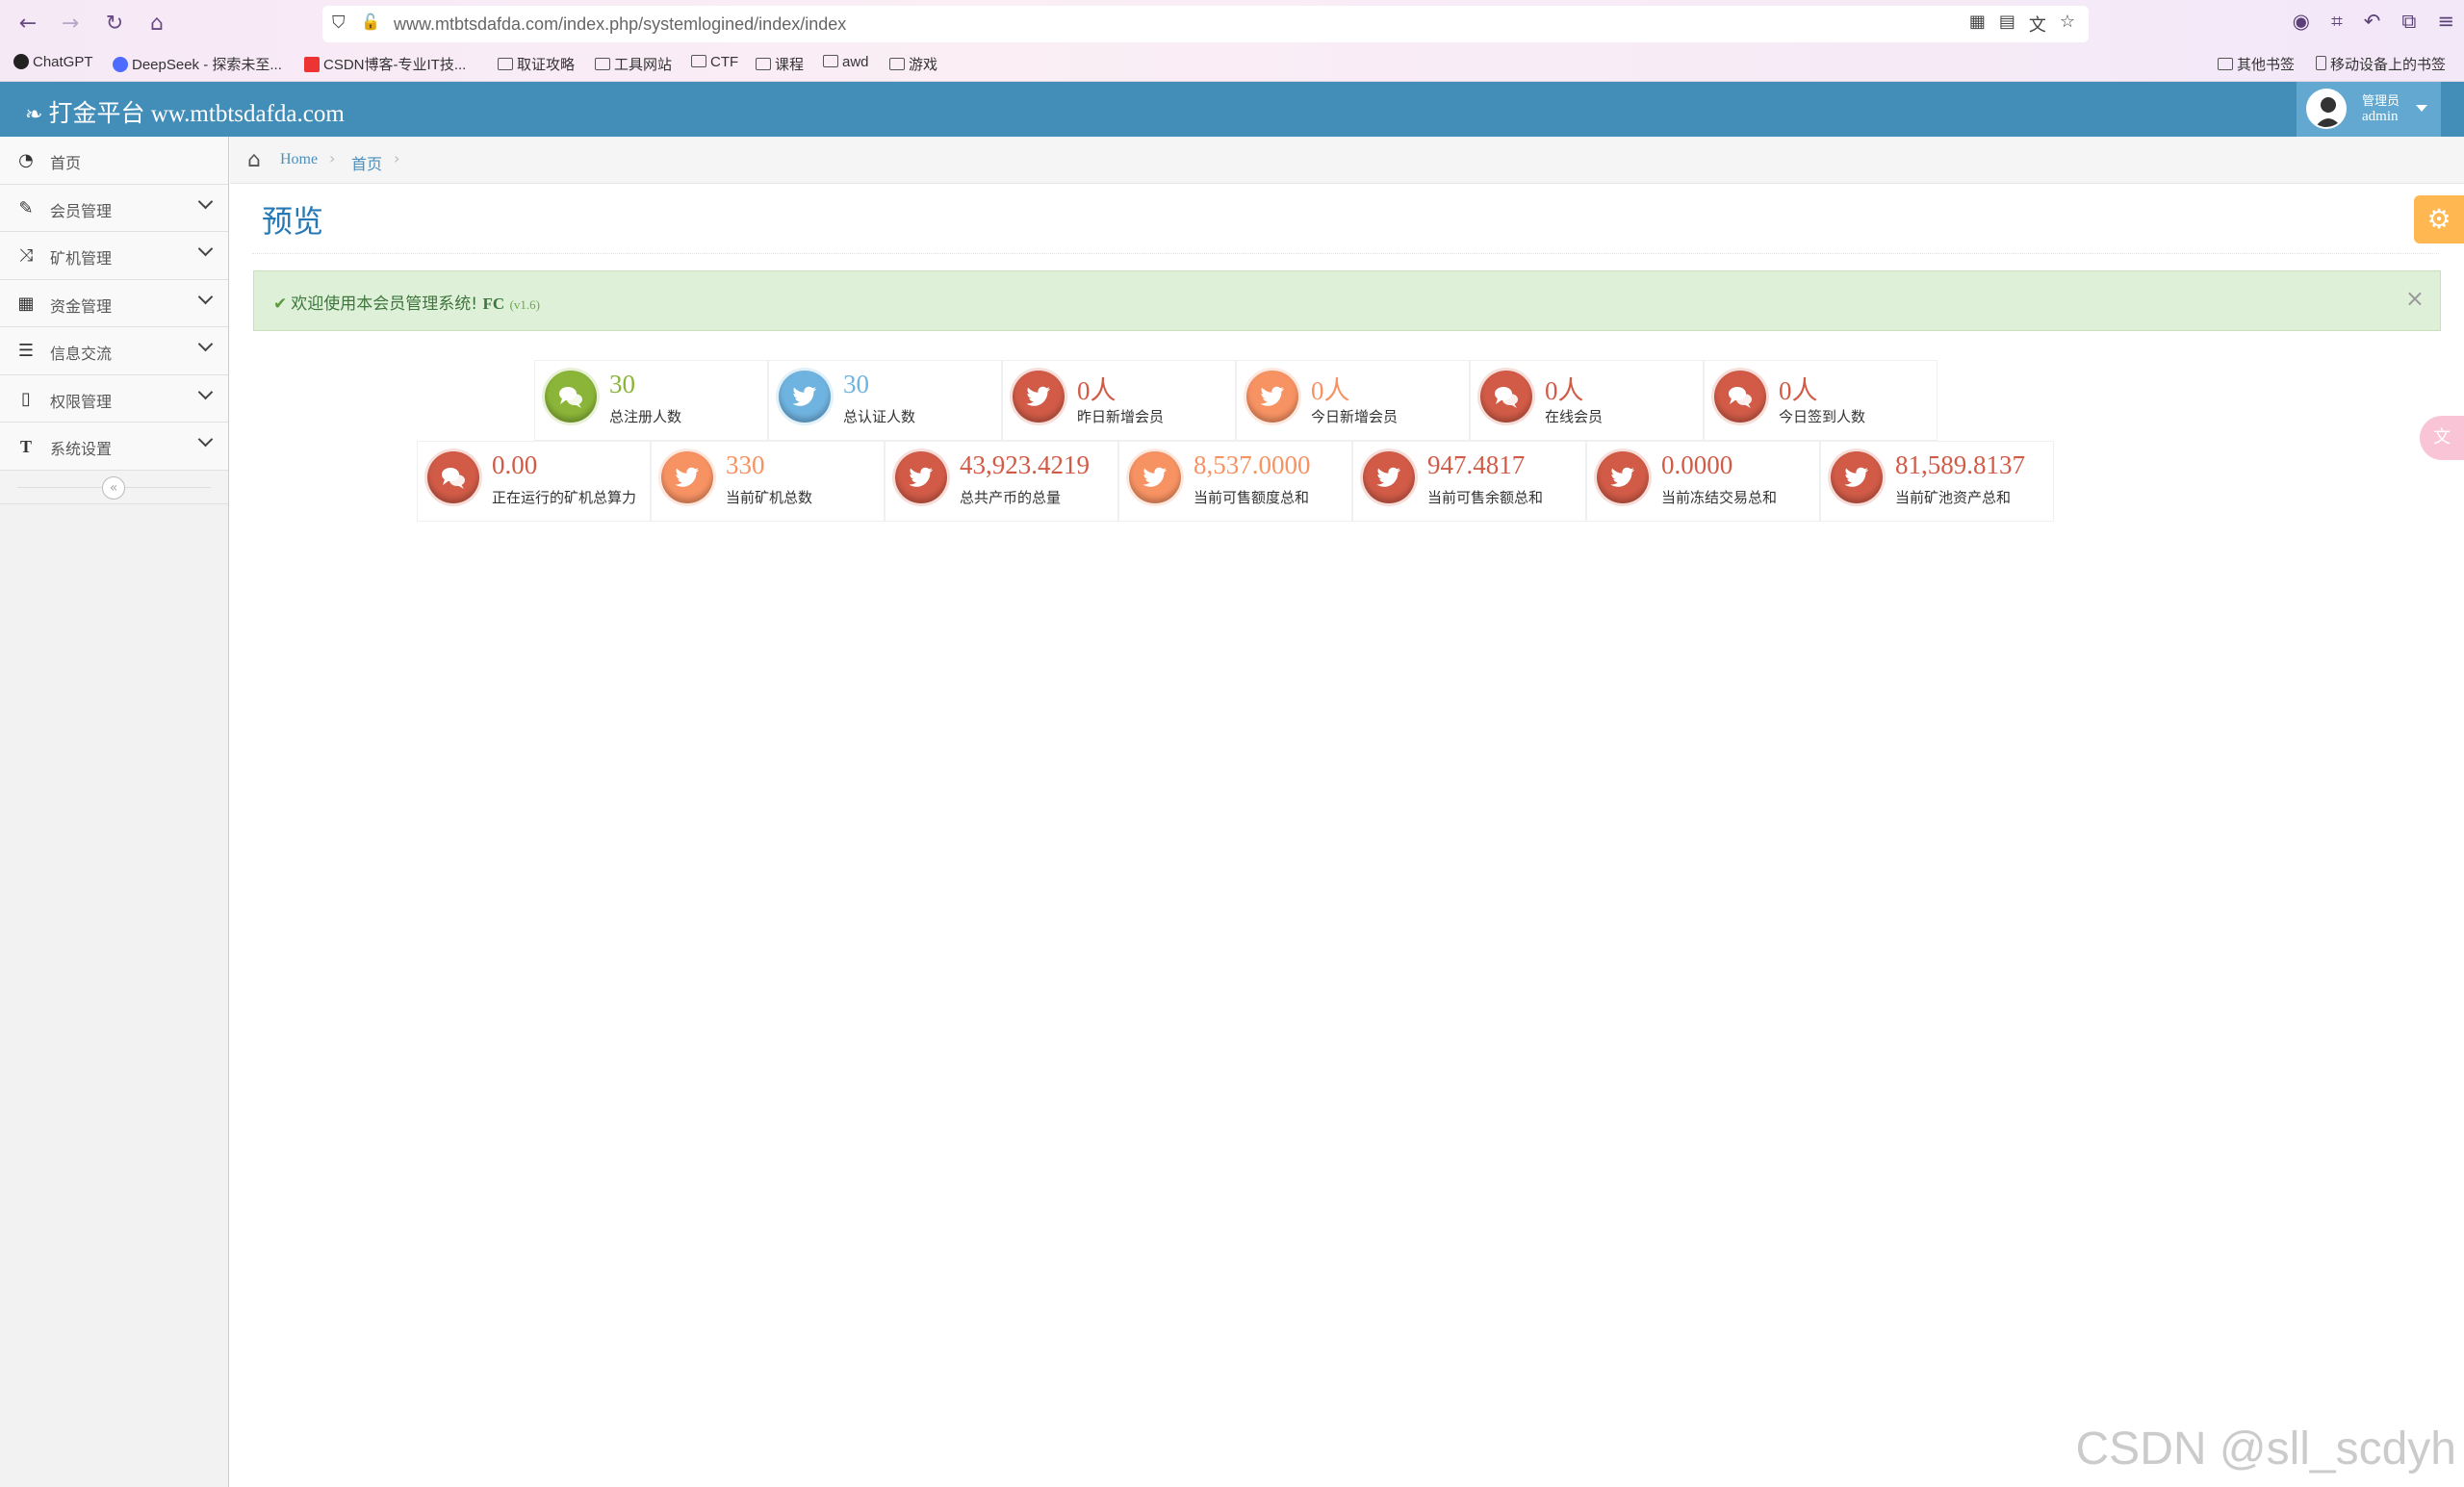  I want to click on bookmark-other: 其他书签, so click(2256, 64).